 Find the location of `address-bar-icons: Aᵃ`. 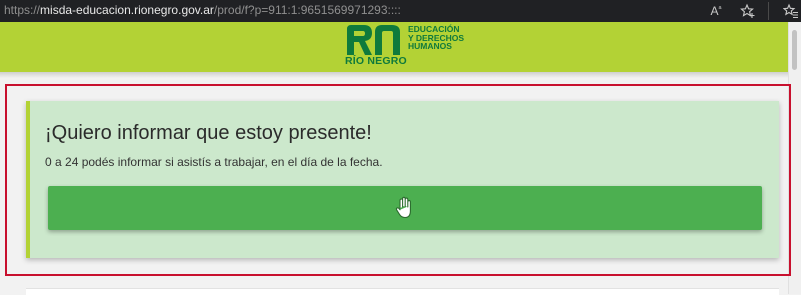

address-bar-icons: Aᵃ is located at coordinates (747, 11).